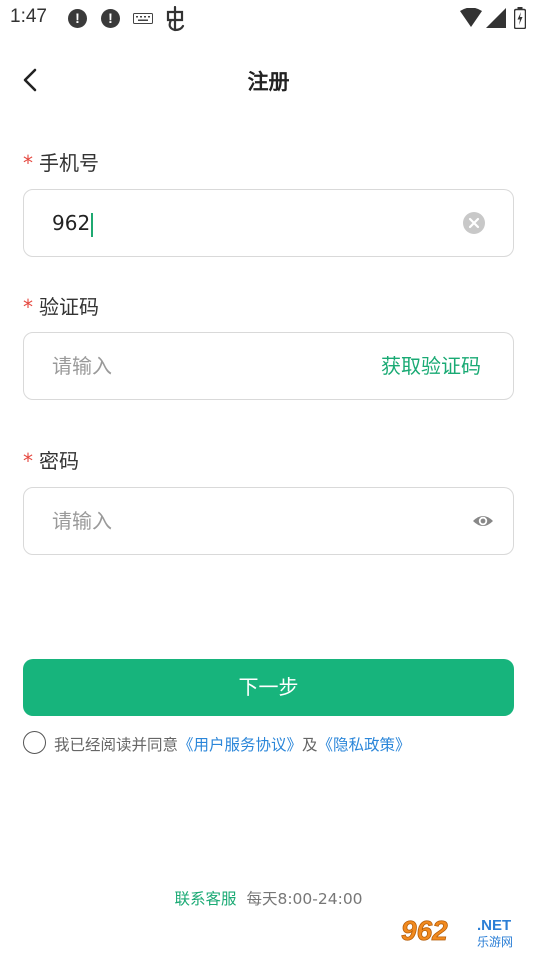 The height and width of the screenshot is (956, 537). I want to click on clear-icon, so click(474, 223).